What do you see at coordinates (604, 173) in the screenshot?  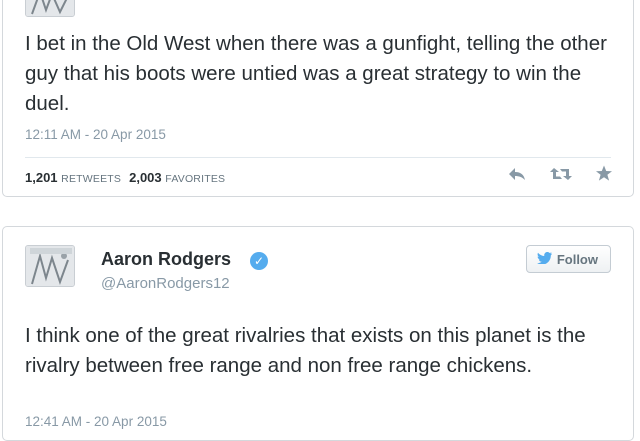 I see `favorite-icon` at bounding box center [604, 173].